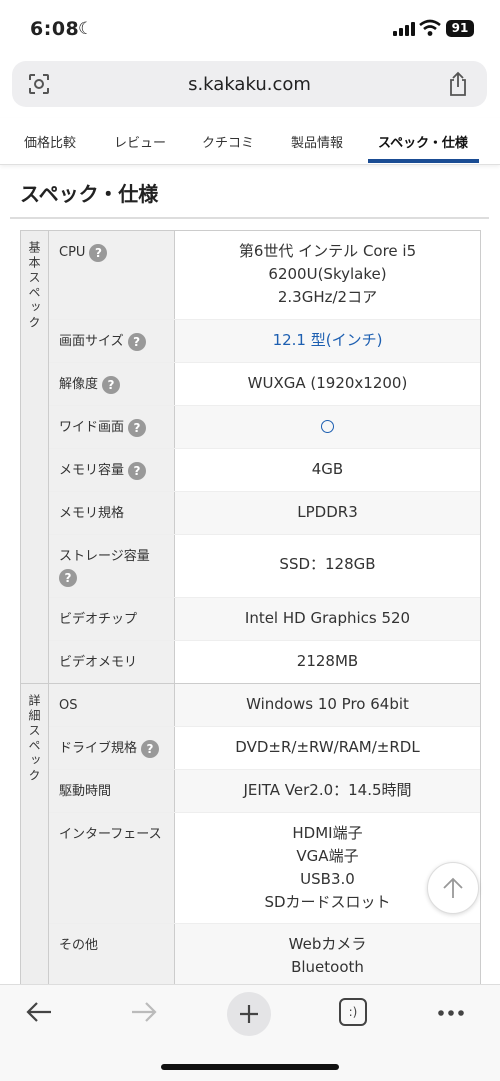  I want to click on status-bar: 6:08 ☾ 91, so click(250, 29).